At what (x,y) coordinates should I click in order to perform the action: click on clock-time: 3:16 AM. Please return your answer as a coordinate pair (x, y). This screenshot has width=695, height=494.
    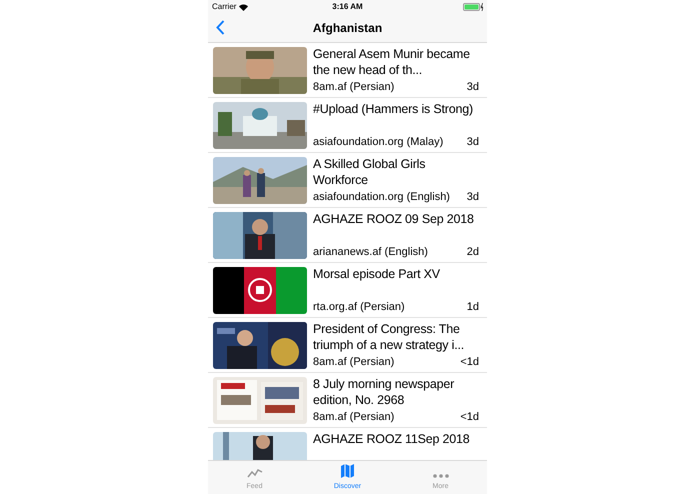
    Looking at the image, I should click on (347, 7).